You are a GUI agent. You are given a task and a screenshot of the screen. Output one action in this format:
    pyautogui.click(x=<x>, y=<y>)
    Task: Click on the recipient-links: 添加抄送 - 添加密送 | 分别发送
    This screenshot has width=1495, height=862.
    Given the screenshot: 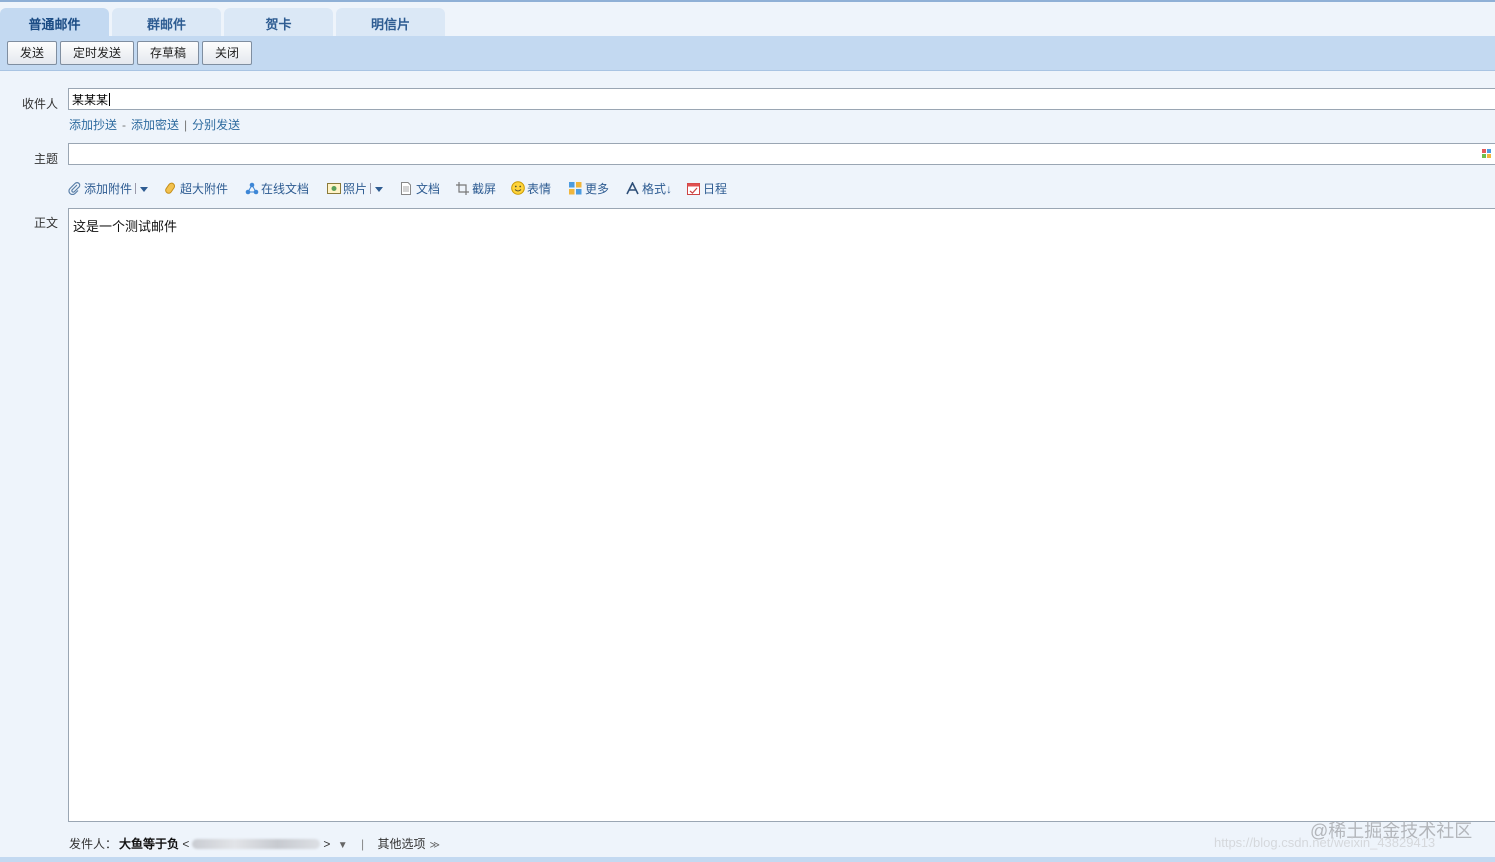 What is the action you would take?
    pyautogui.click(x=154, y=124)
    